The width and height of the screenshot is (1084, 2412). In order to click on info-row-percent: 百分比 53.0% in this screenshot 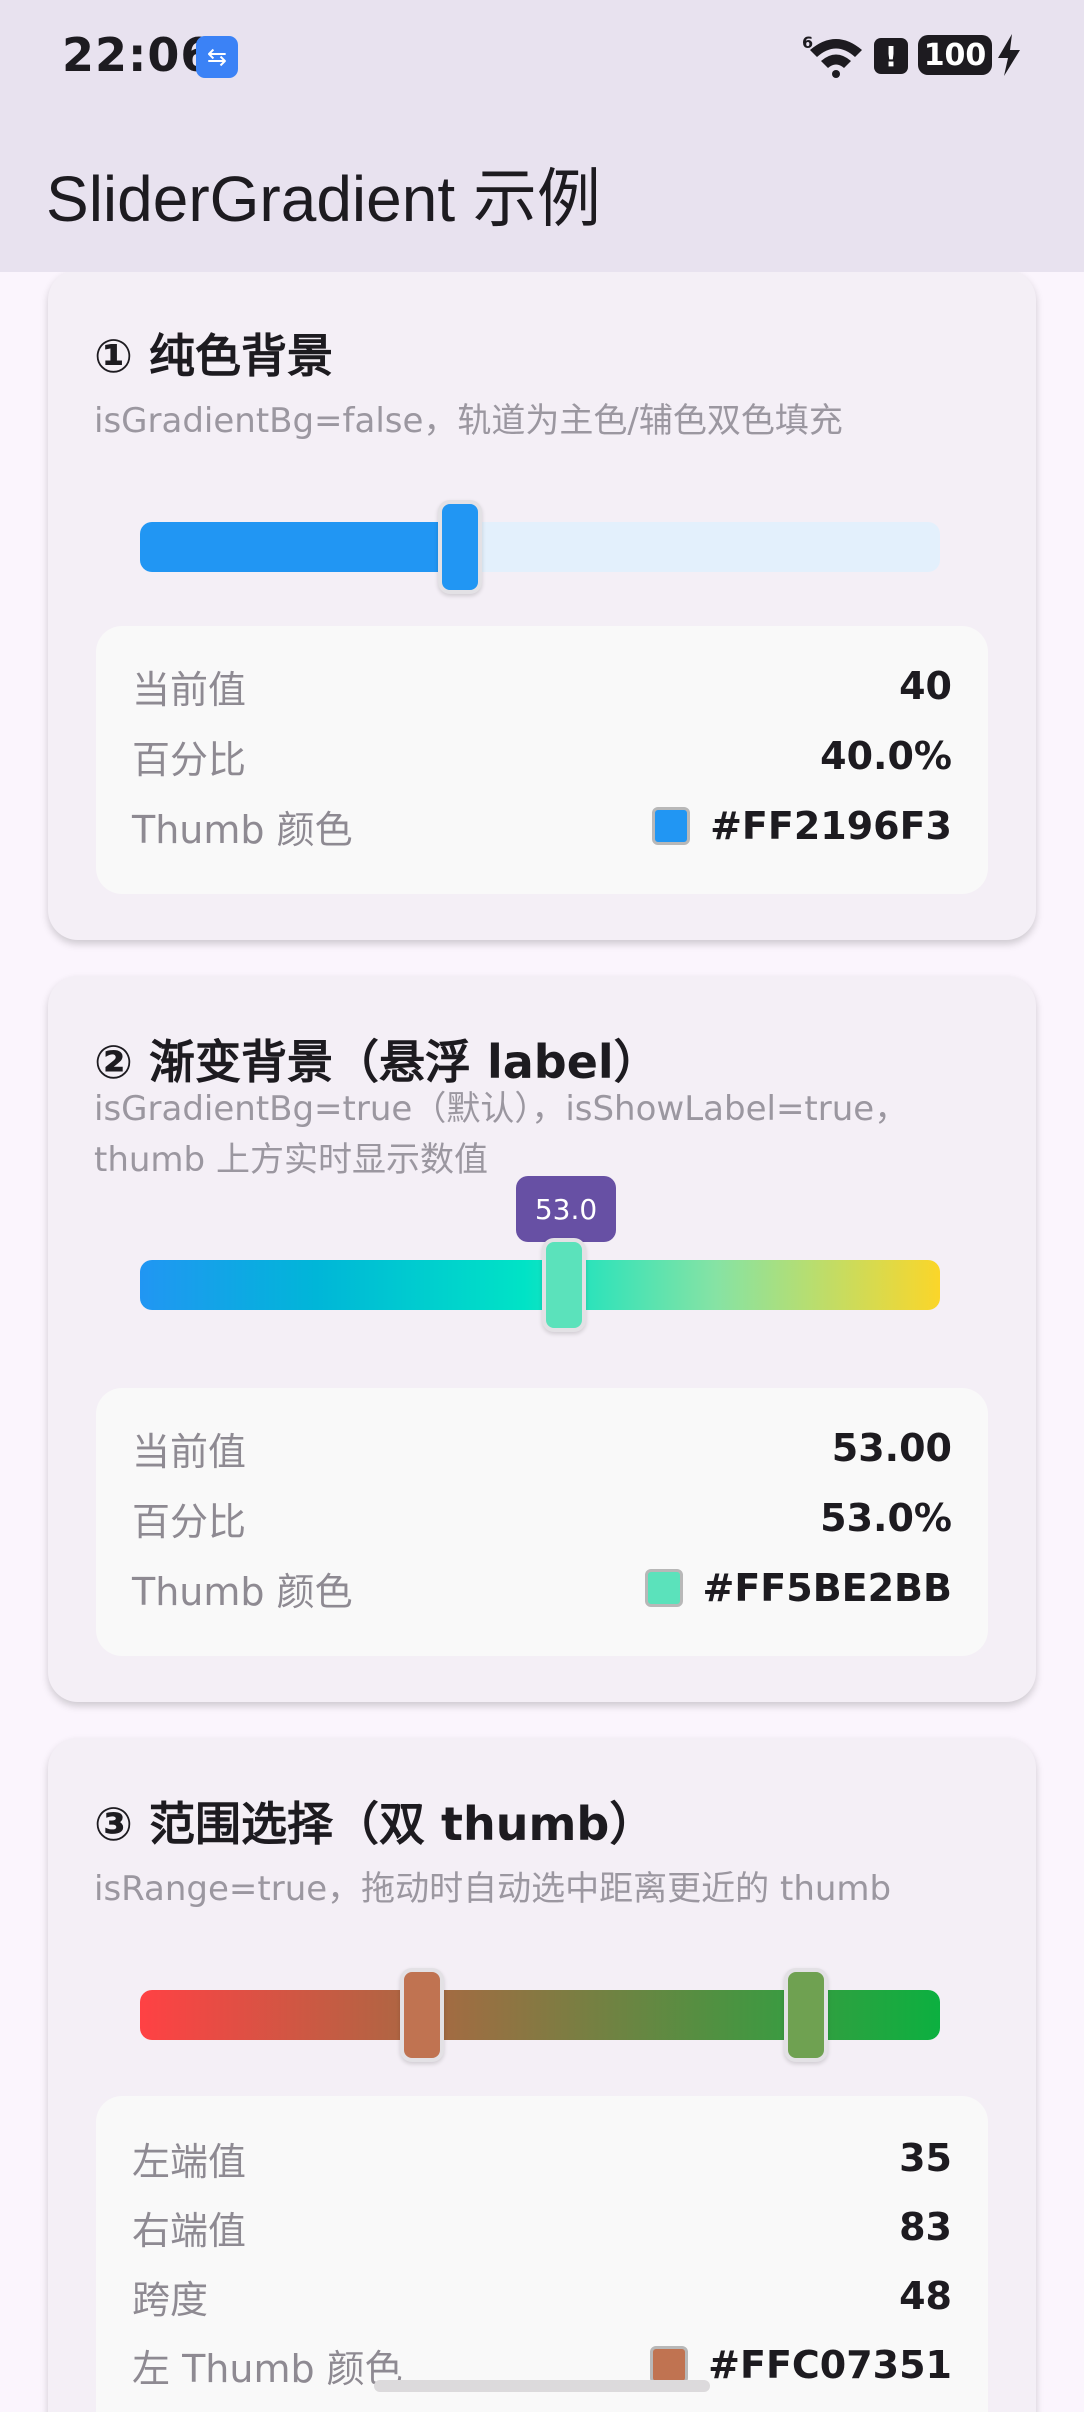, I will do `click(542, 1518)`.